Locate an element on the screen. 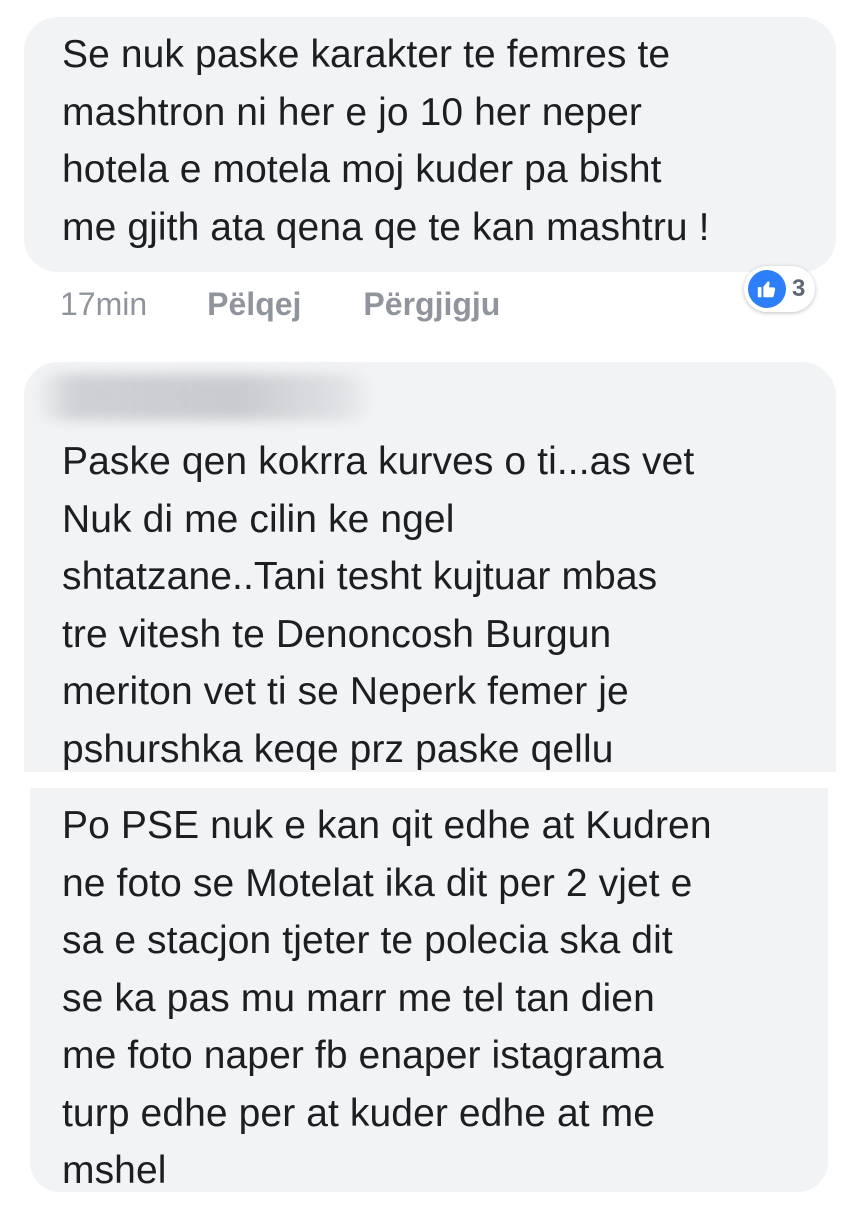 This screenshot has width=860, height=1209. reply-button: Përgjigju is located at coordinates (431, 304).